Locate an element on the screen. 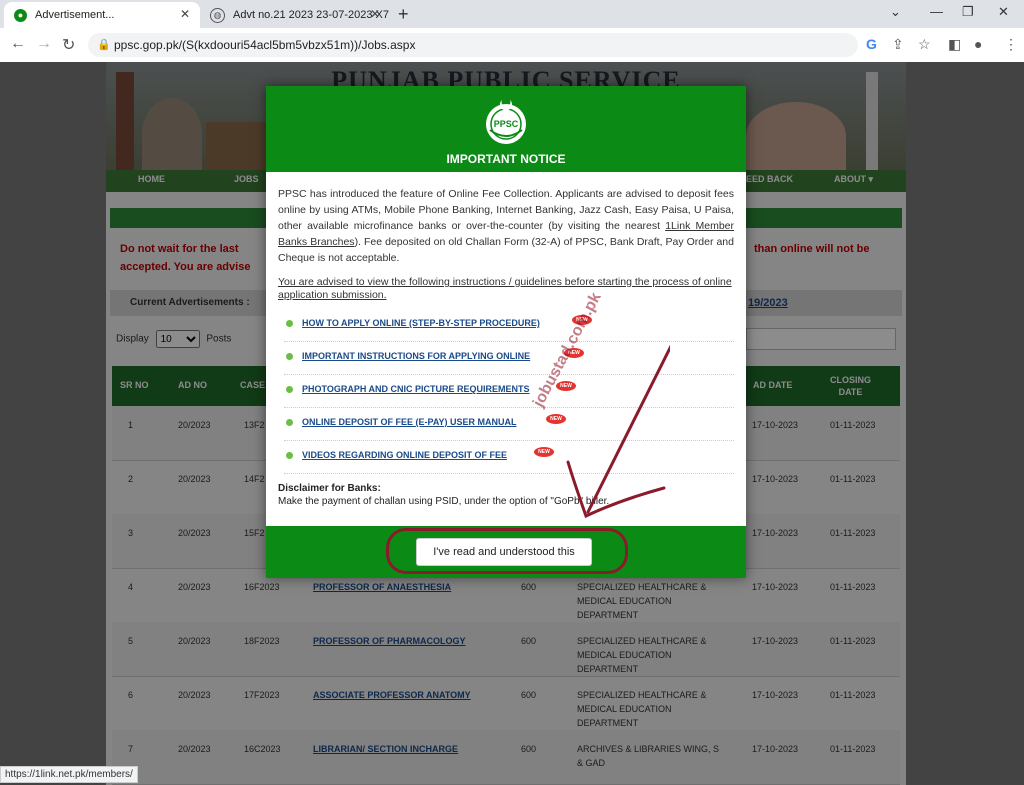 This screenshot has height=785, width=1024. disclaimer-title: Disclaimer for Banks: is located at coordinates (329, 488).